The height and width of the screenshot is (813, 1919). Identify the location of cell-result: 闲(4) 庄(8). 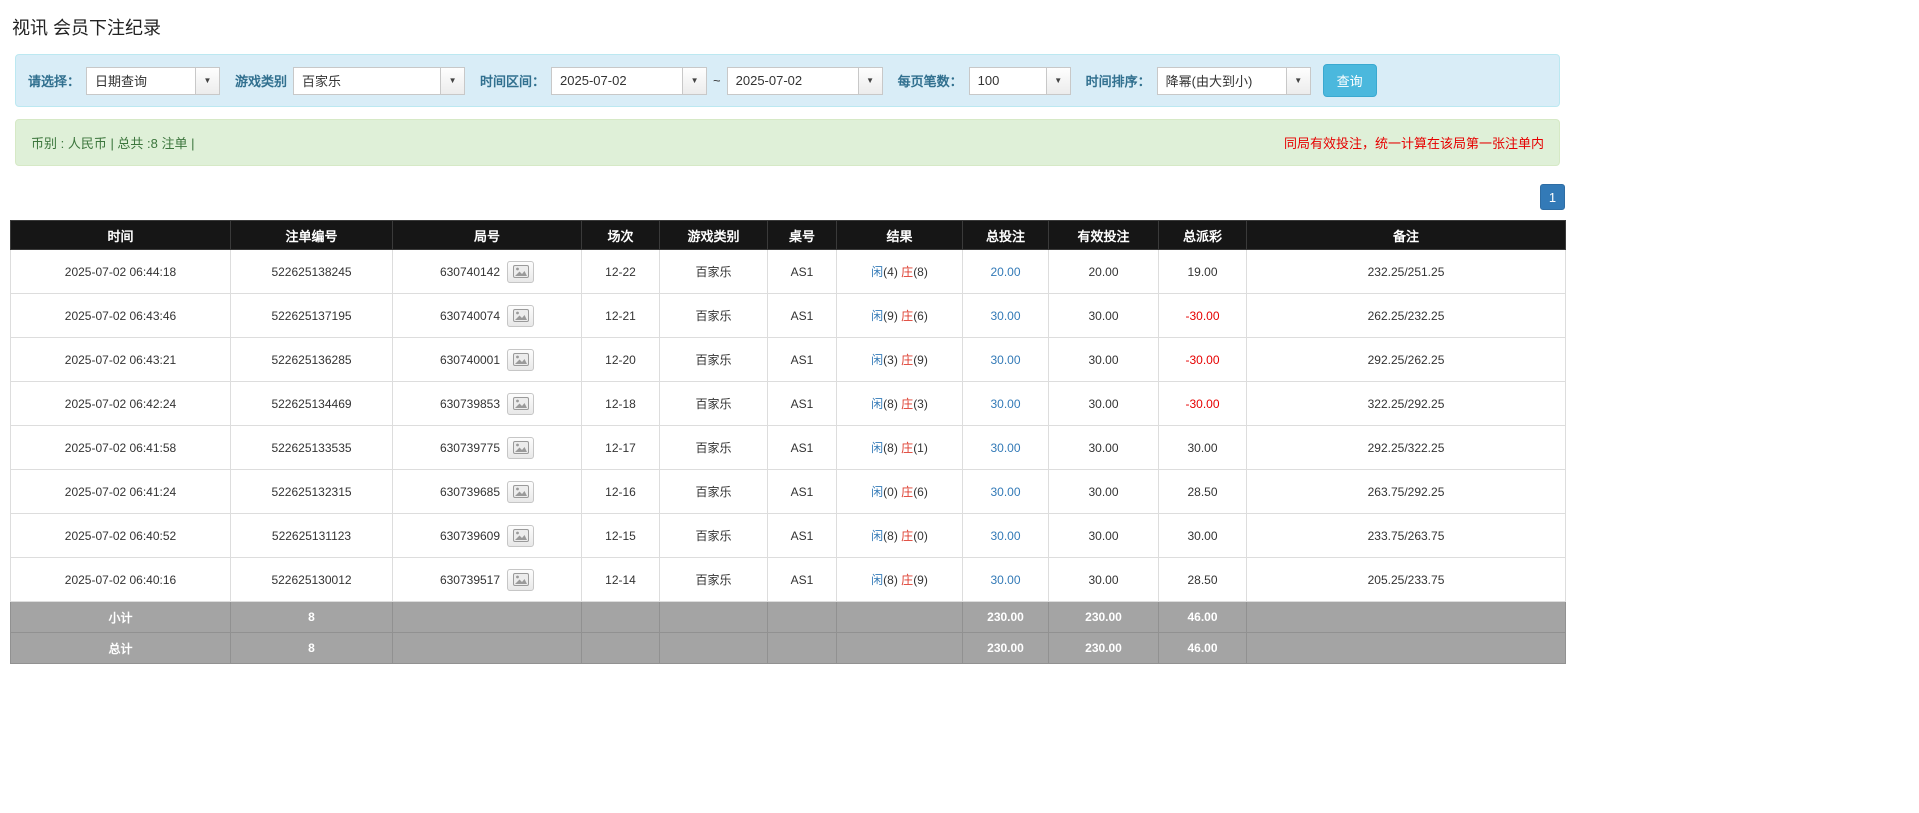
(899, 271).